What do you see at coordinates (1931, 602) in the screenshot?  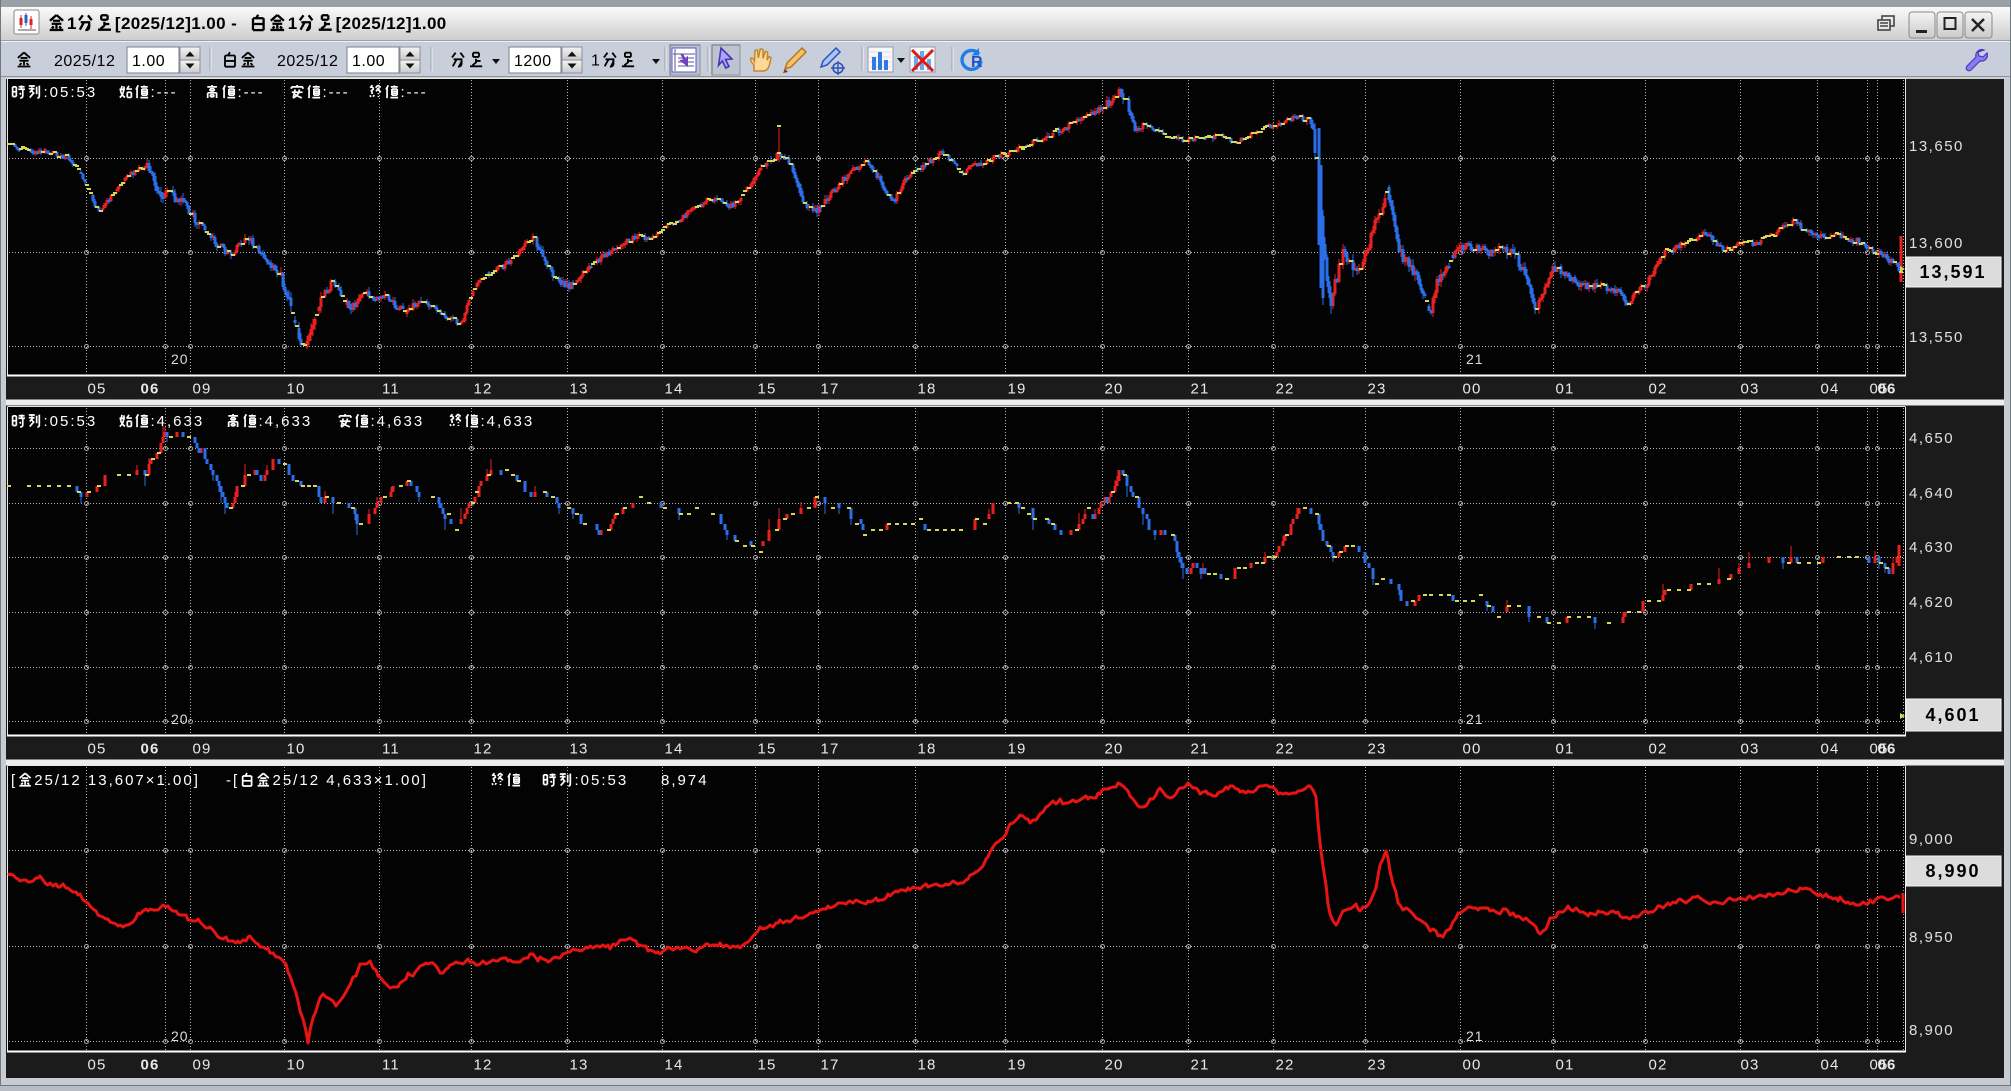 I see `svg-text: 4,620` at bounding box center [1931, 602].